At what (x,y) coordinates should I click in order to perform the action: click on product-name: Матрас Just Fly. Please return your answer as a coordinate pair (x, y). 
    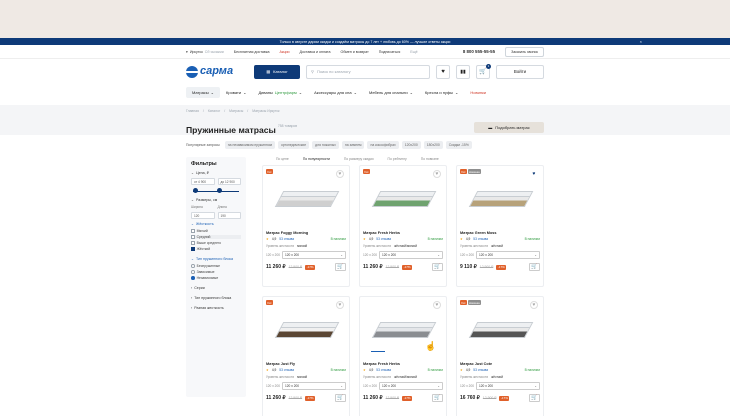
    Looking at the image, I should click on (306, 364).